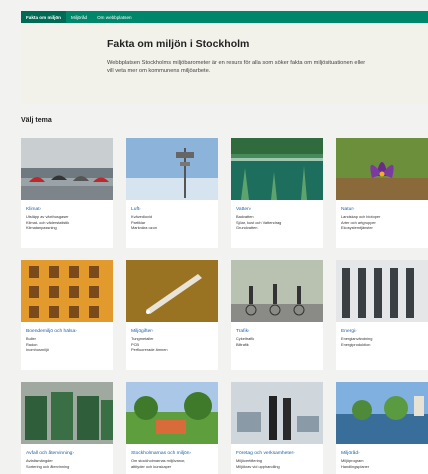 The width and height of the screenshot is (428, 474). I want to click on theme-link: Inomhusmiljö, so click(37, 350).